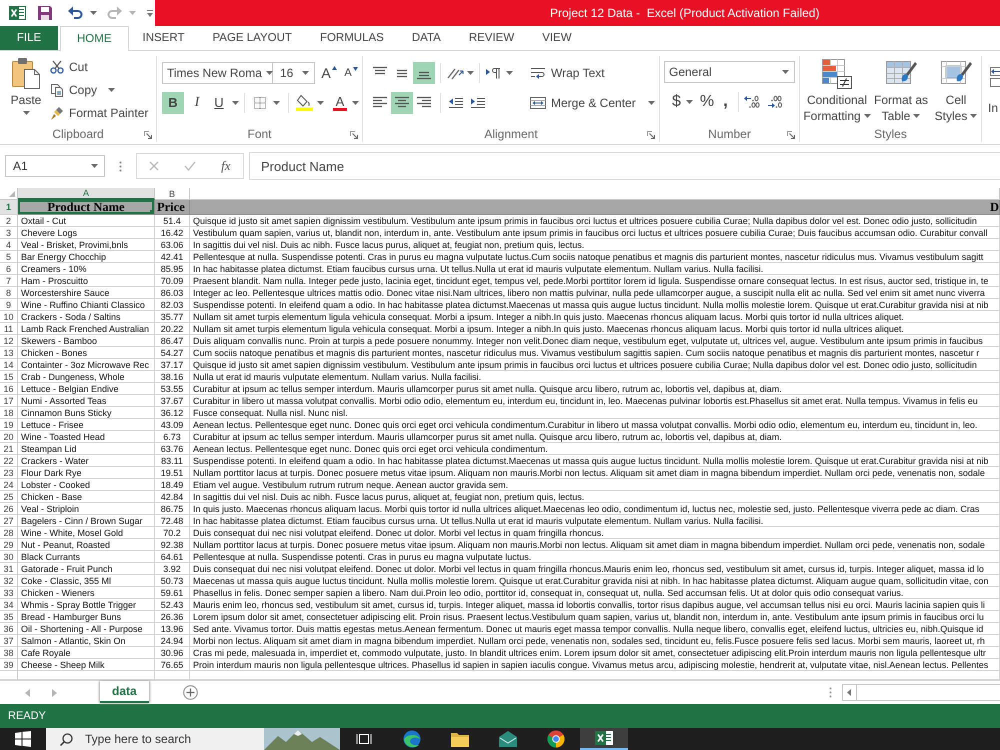 This screenshot has height=750, width=1000. Describe the element at coordinates (994, 90) in the screenshot. I see `insert-cells-button: In` at that location.